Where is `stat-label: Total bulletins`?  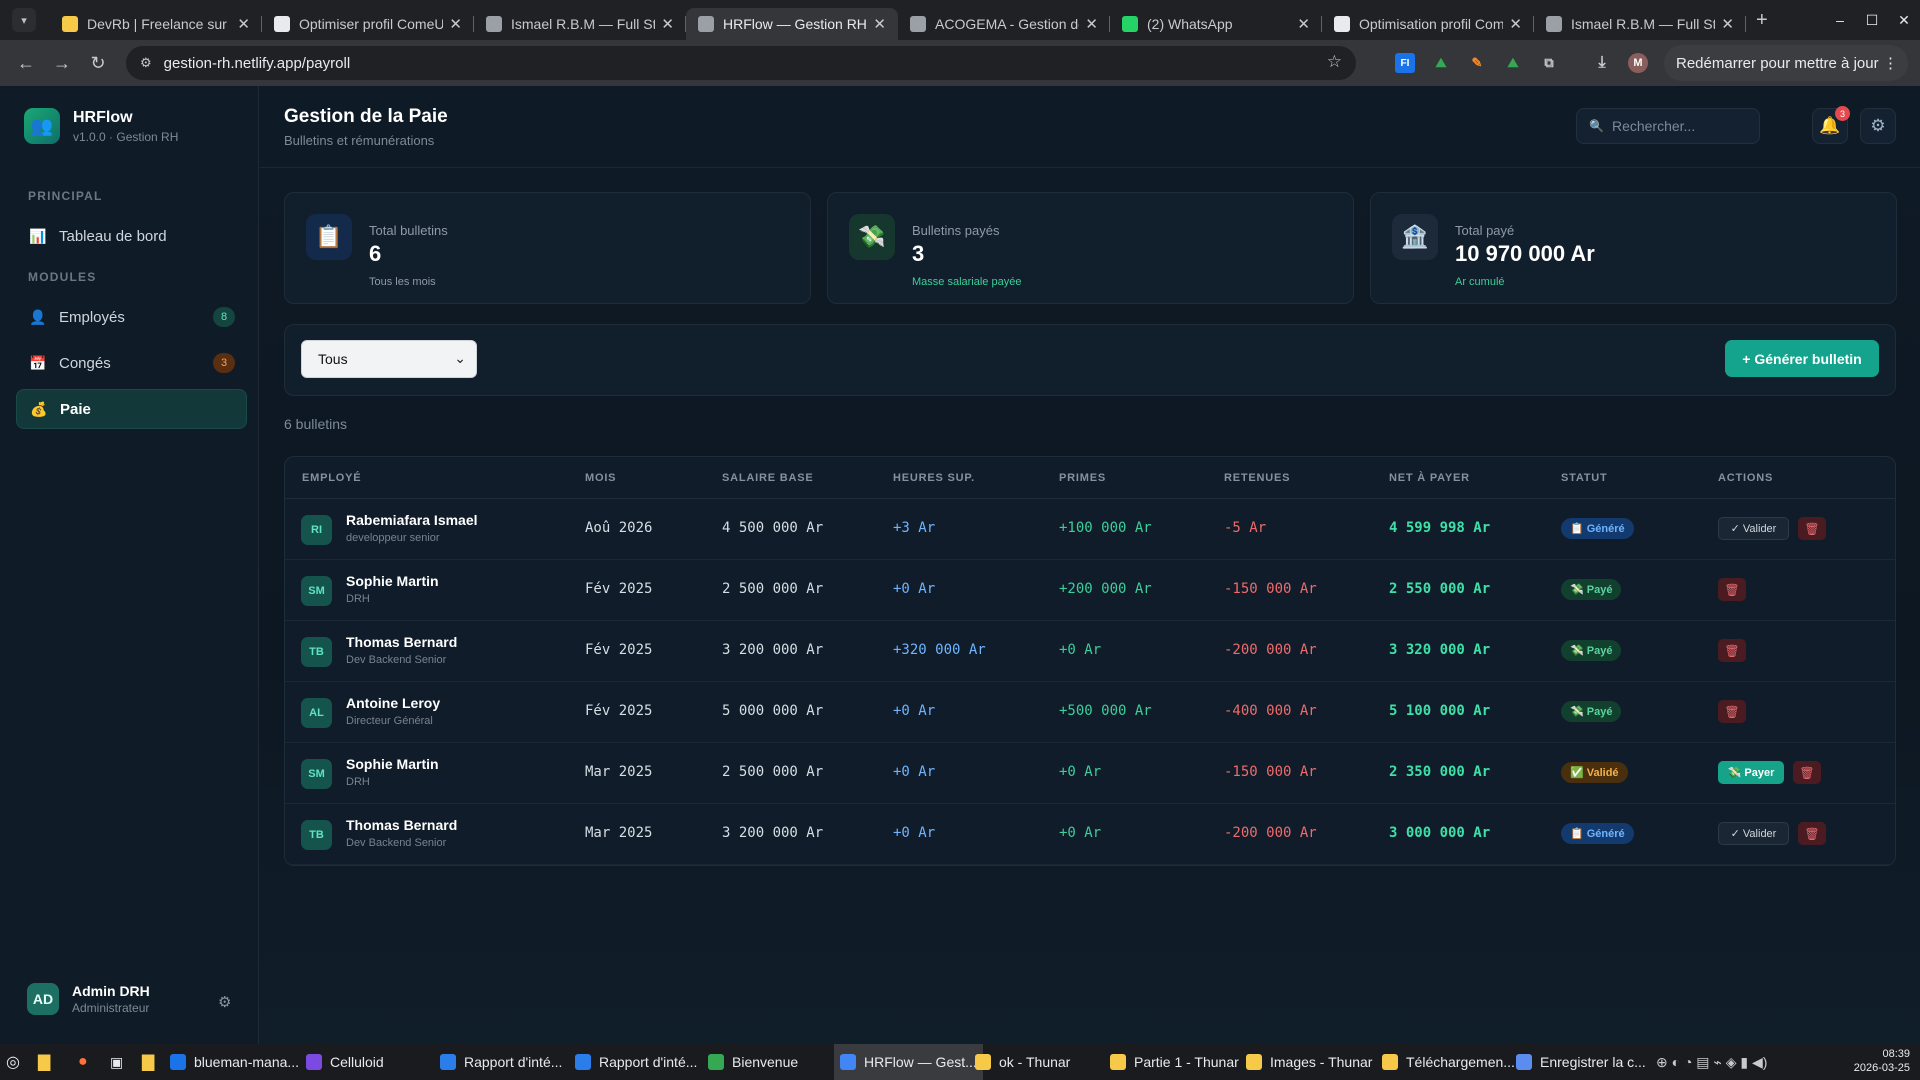 stat-label: Total bulletins is located at coordinates (408, 230).